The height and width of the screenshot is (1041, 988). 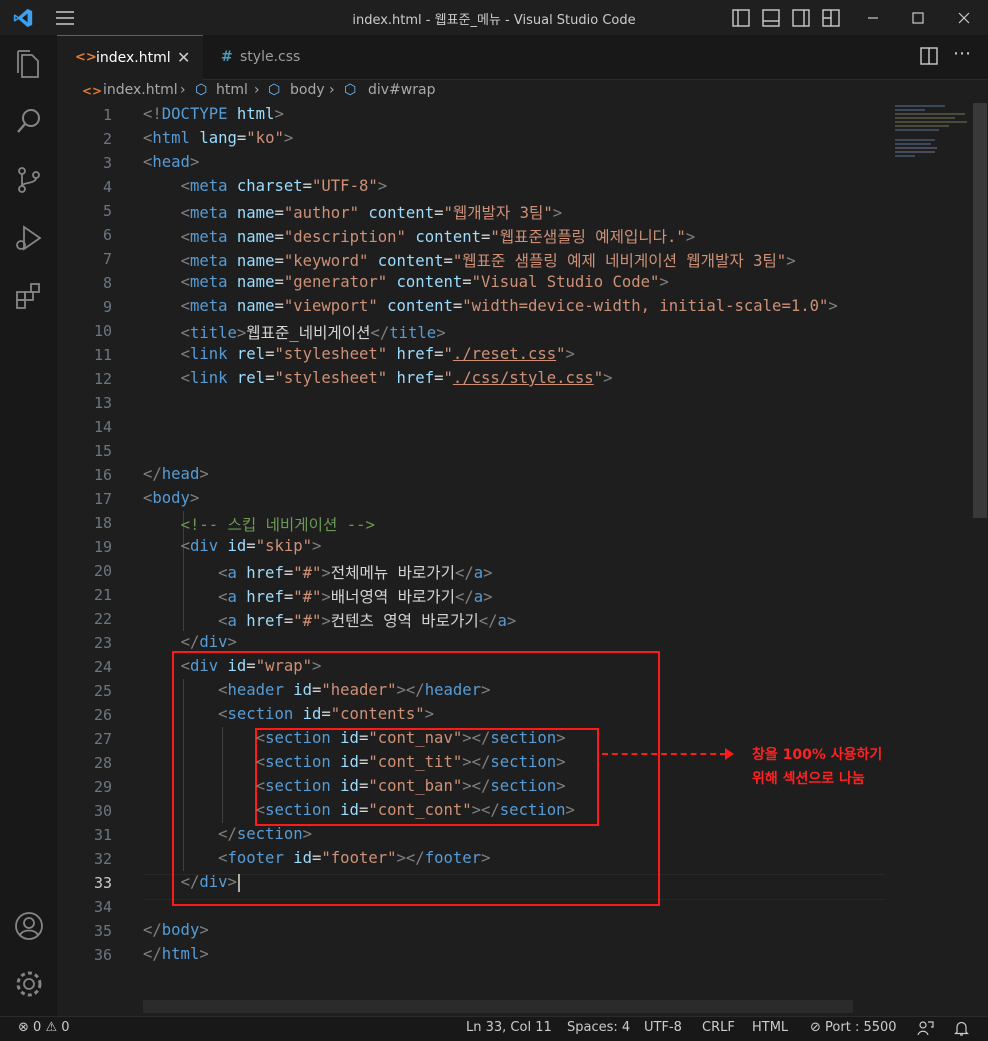 I want to click on customize-layout-icon, so click(x=831, y=18).